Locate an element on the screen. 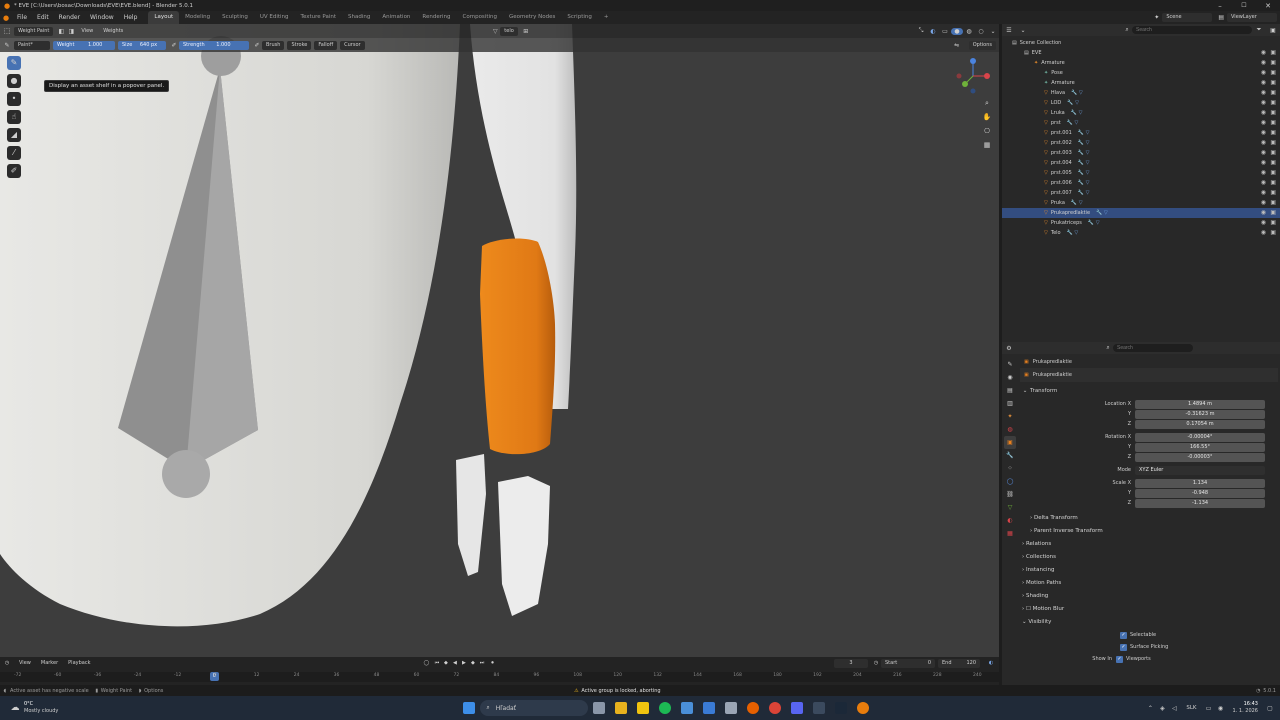  outliner-row: ▽ Pruka 🔧 ▽ ◉ ▣ is located at coordinates (1141, 203).